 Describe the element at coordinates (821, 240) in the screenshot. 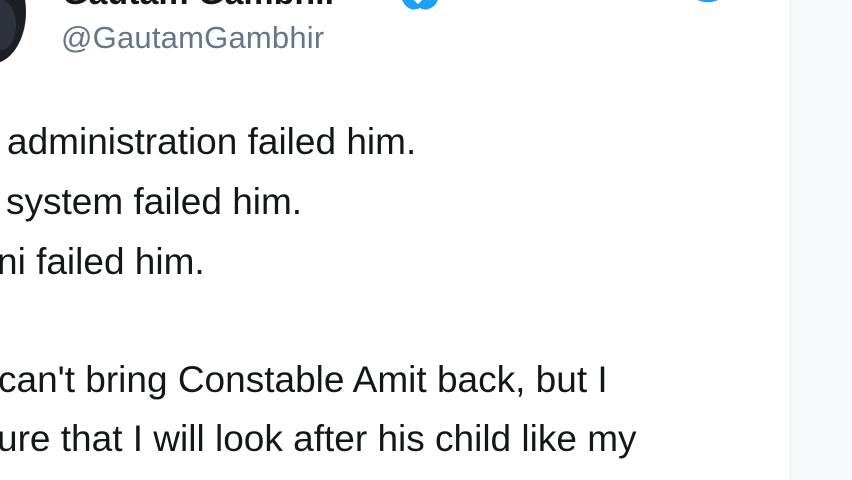

I see `timeline-gutter` at that location.